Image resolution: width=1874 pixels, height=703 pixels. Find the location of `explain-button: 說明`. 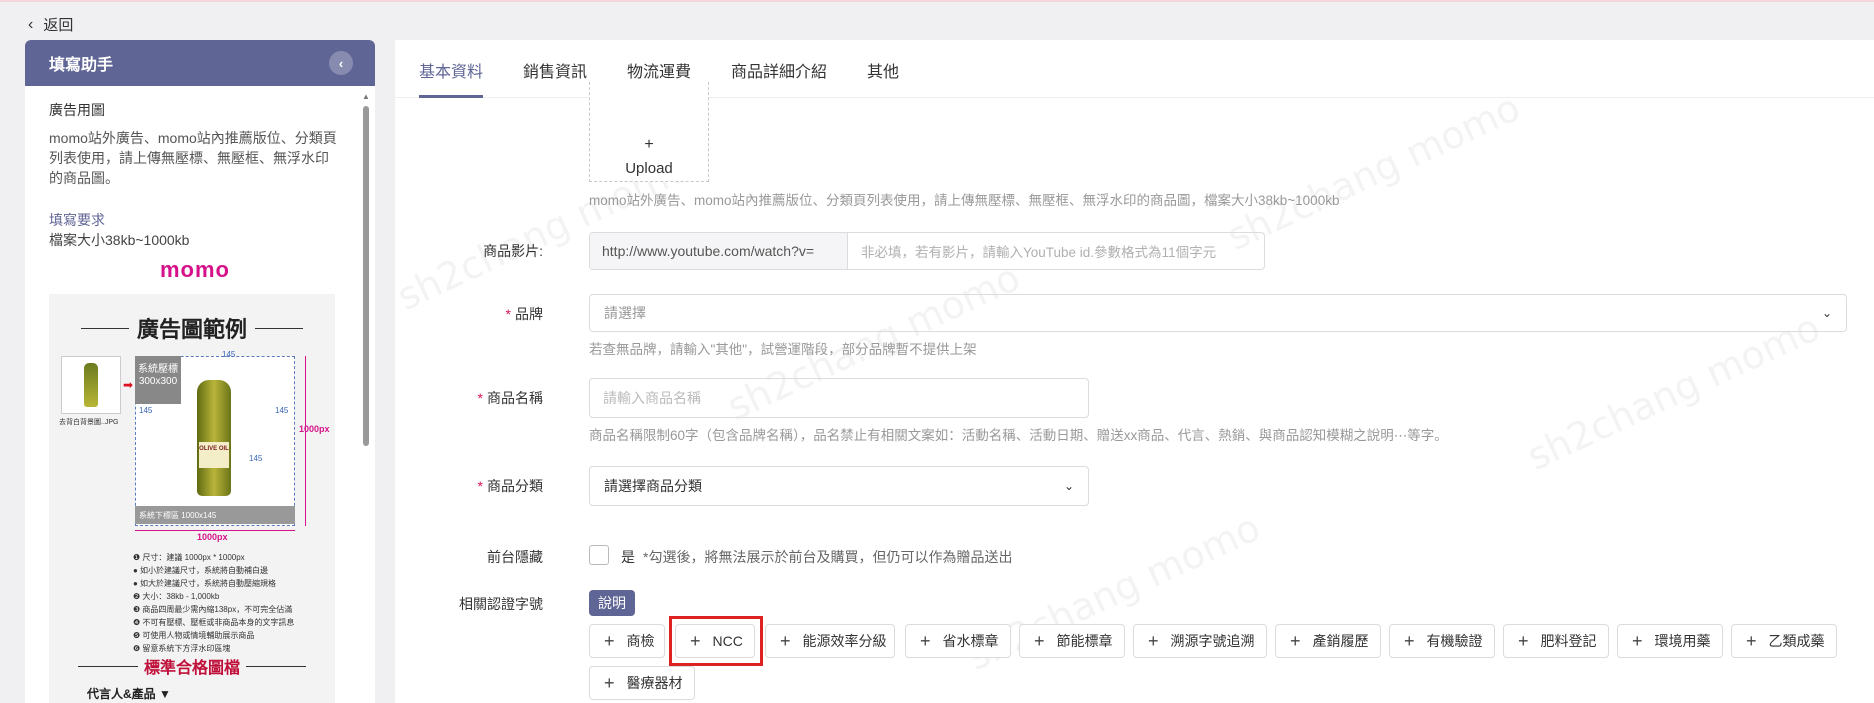

explain-button: 說明 is located at coordinates (612, 603).